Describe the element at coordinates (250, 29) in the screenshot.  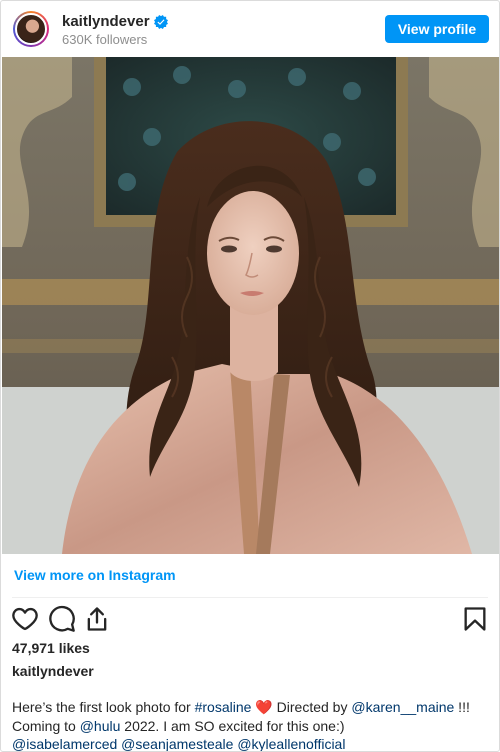
I see `post-header: kaitlyndever 630K followers View profile` at that location.